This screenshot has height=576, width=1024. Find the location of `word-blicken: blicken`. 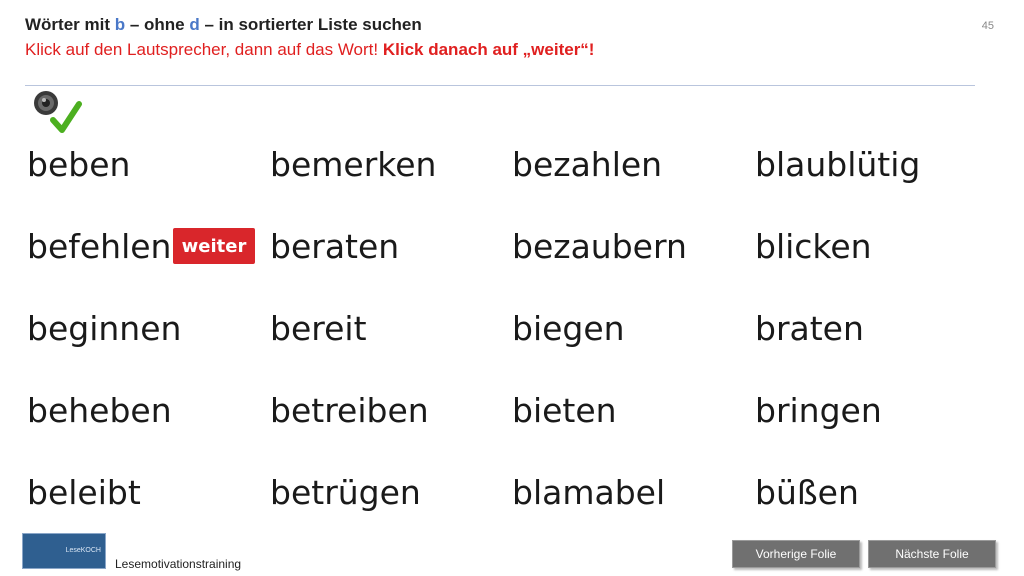

word-blicken: blicken is located at coordinates (813, 246).